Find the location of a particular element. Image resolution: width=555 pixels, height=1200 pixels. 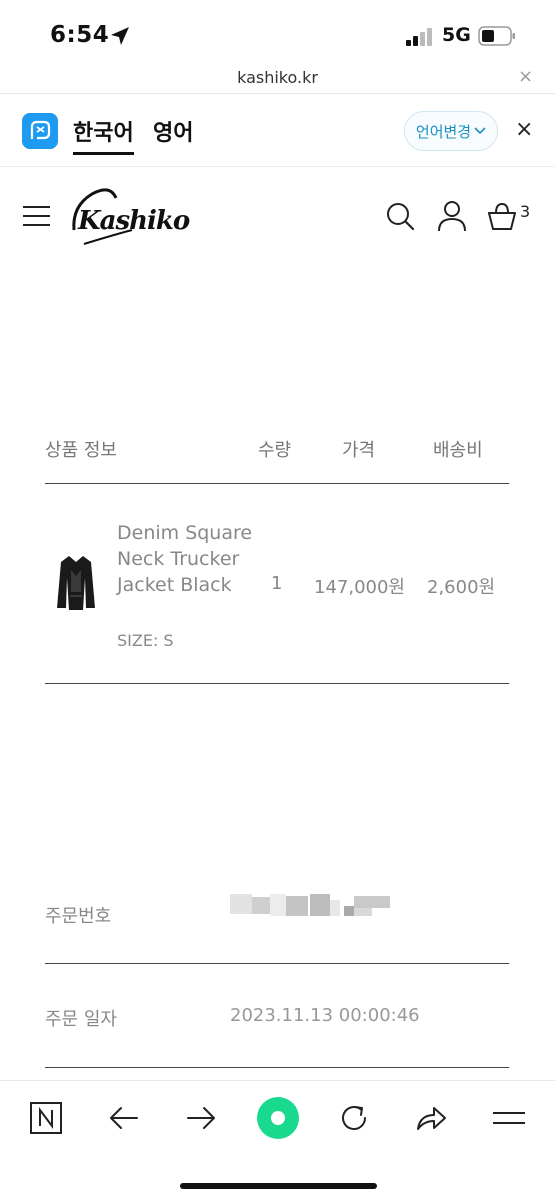

product-name: Denim Square Neck Trucker Jacket Black is located at coordinates (187, 559).